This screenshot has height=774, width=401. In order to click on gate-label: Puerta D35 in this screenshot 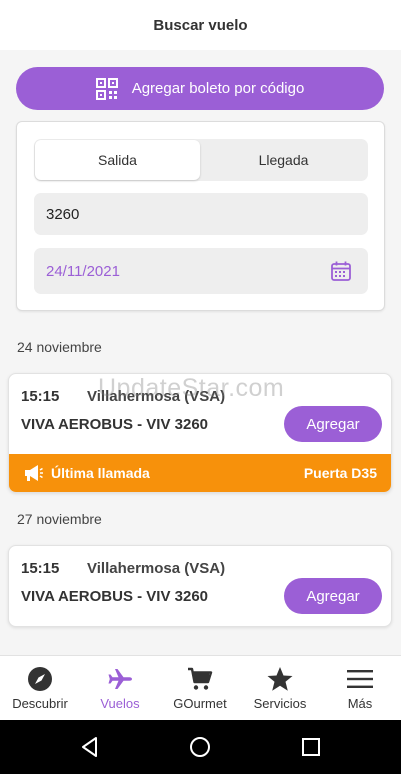, I will do `click(340, 473)`.